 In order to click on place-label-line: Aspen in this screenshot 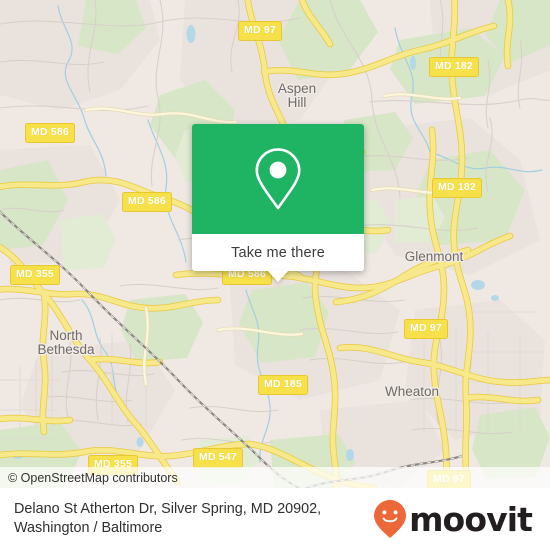, I will do `click(297, 88)`.